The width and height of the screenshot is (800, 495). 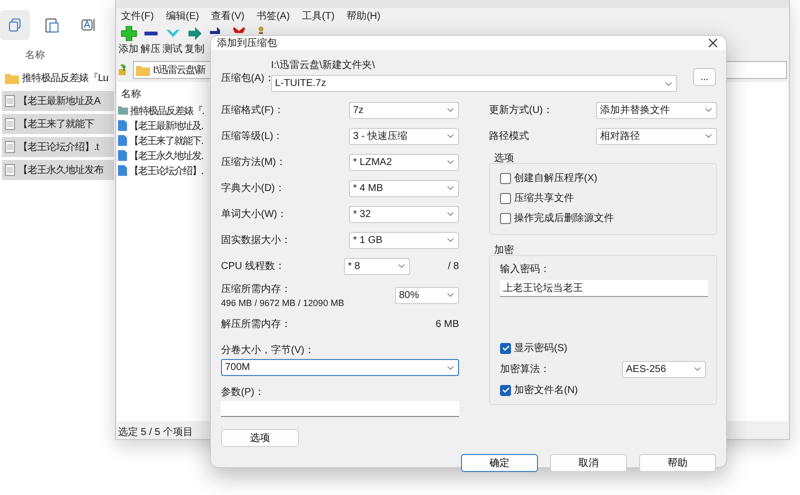 I want to click on field-label: CPU 线程数：, so click(x=253, y=266).